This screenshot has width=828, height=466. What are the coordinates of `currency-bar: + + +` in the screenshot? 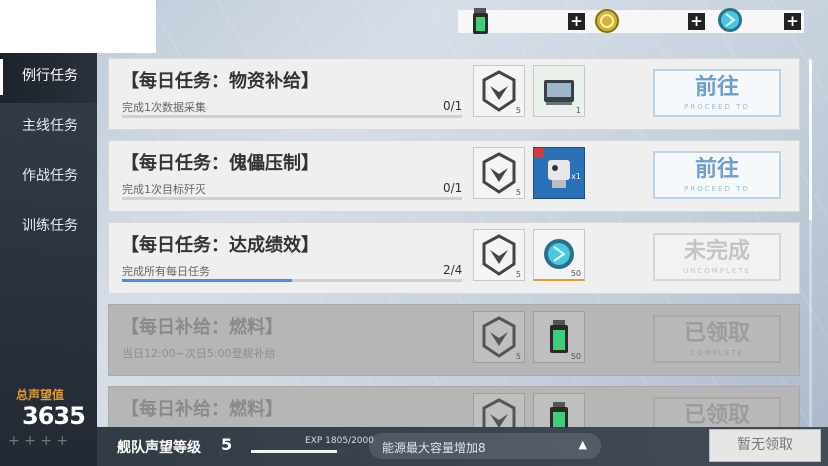 It's located at (631, 21).